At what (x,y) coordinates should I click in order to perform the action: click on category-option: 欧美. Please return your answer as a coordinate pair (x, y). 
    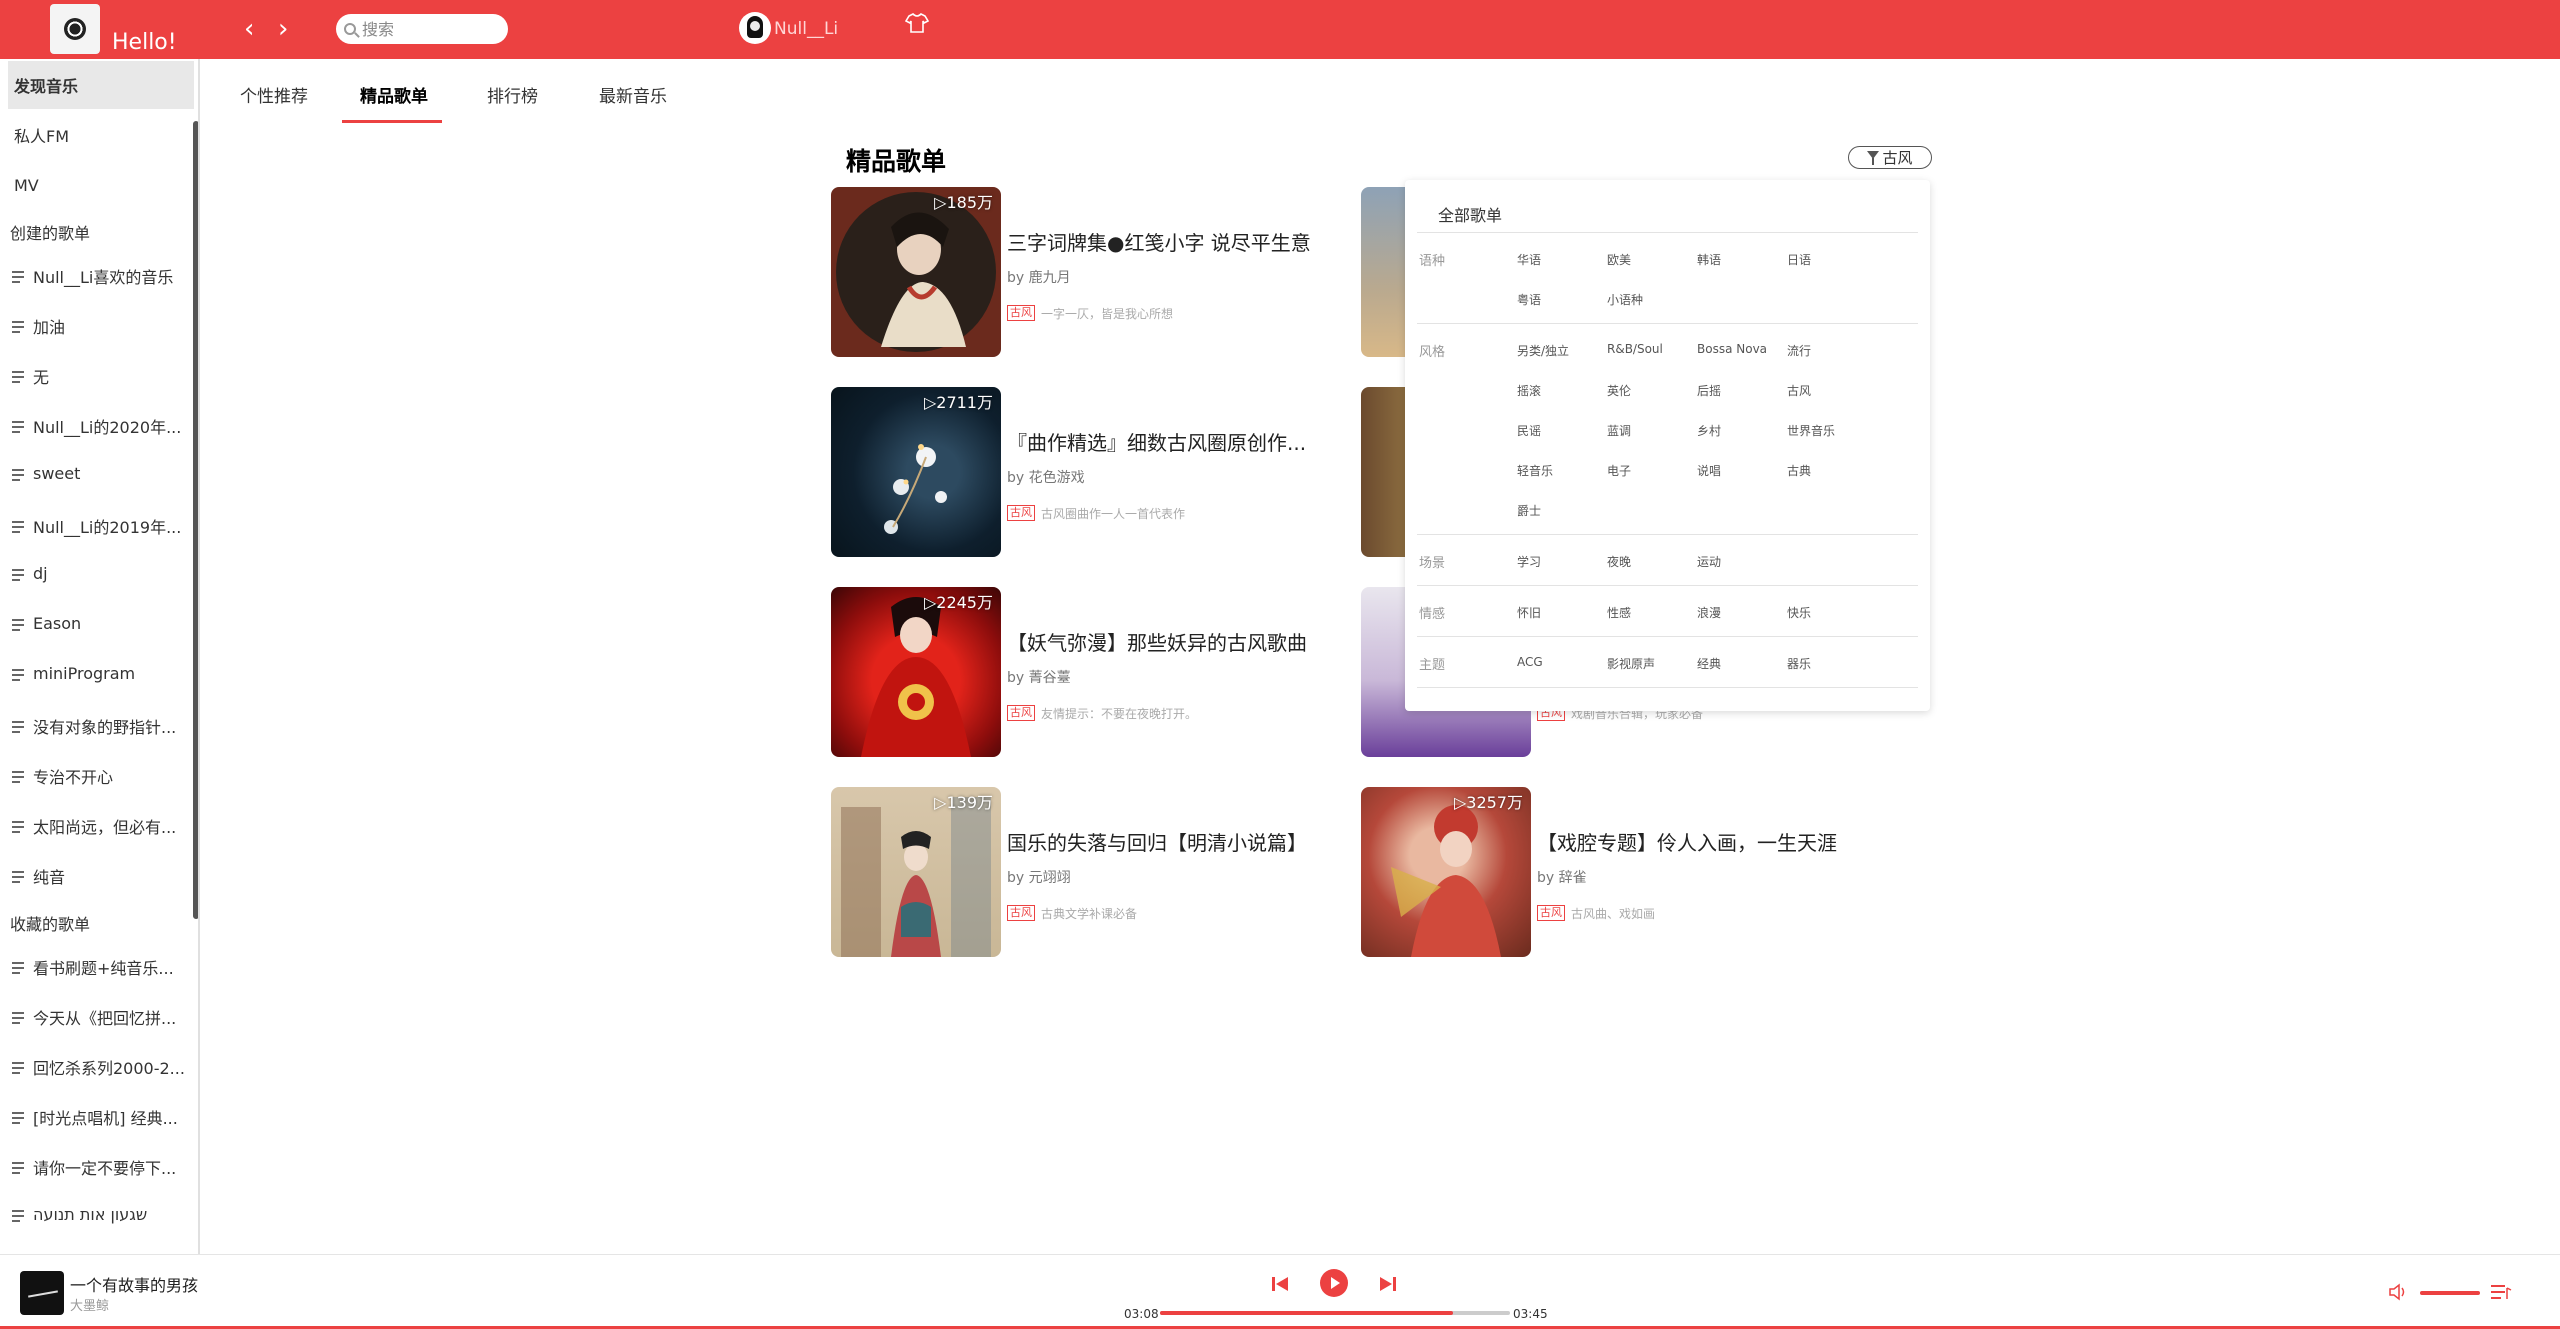
    Looking at the image, I should click on (1619, 259).